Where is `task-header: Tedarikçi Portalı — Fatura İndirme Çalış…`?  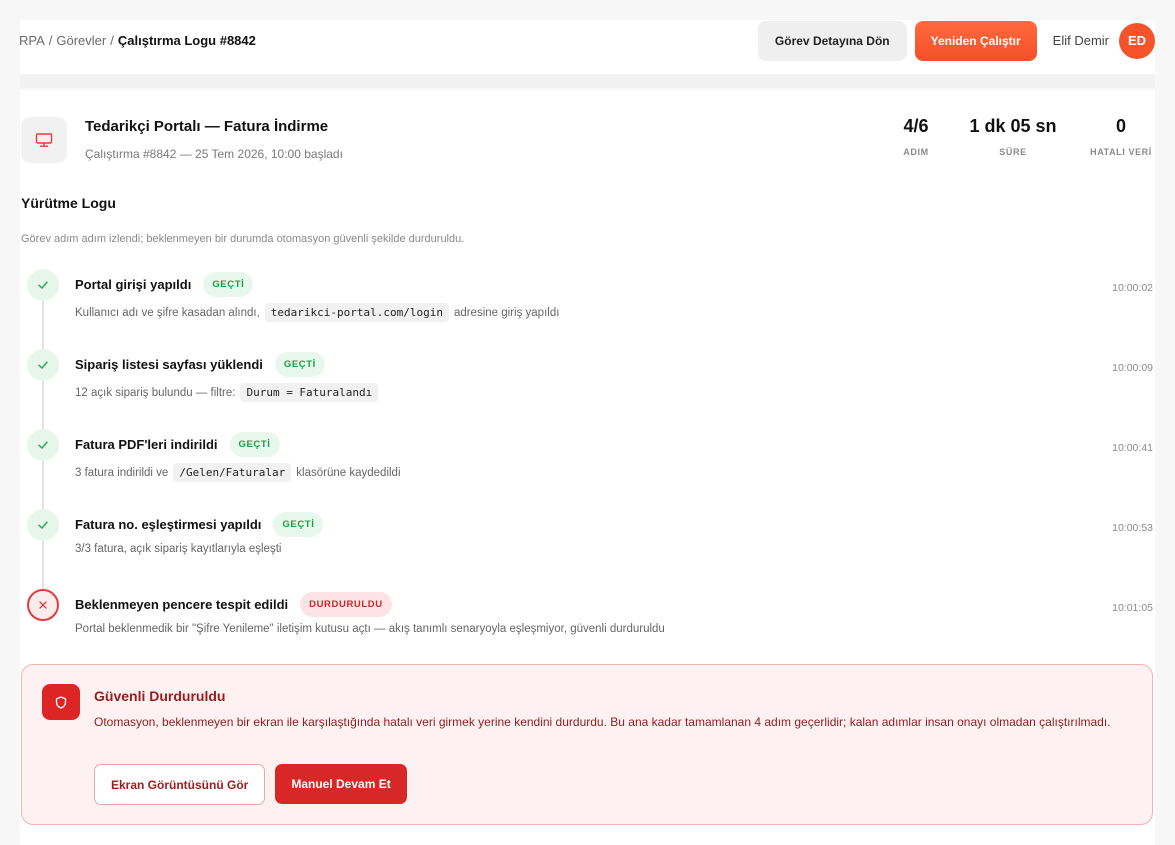 task-header: Tedarikçi Portalı — Fatura İndirme Çalış… is located at coordinates (182, 140).